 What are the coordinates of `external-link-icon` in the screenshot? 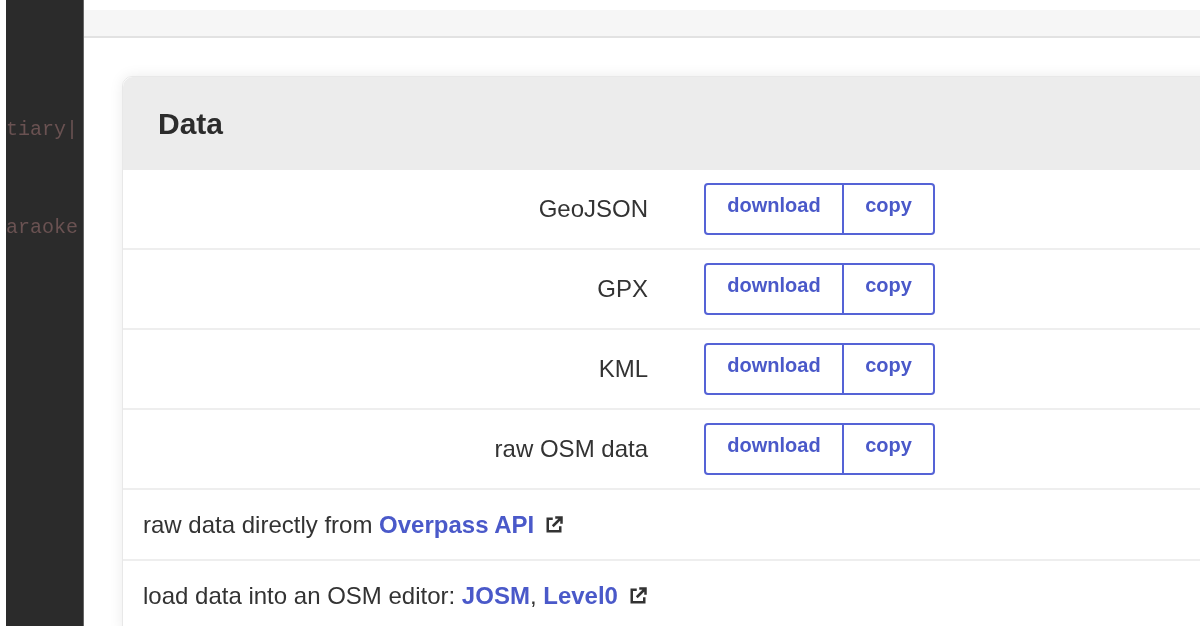 It's located at (554, 524).